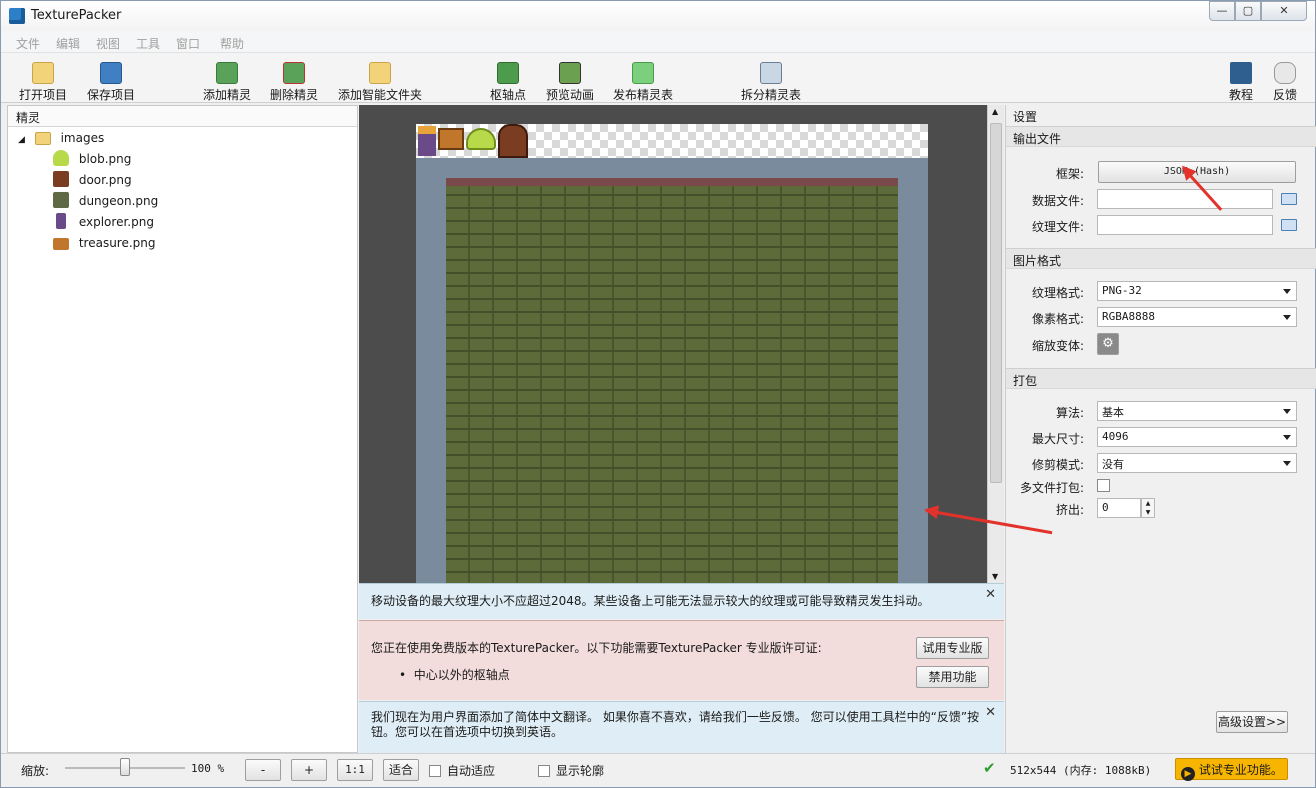  Describe the element at coordinates (995, 111) in the screenshot. I see `scroll-up-icon: ▲` at that location.